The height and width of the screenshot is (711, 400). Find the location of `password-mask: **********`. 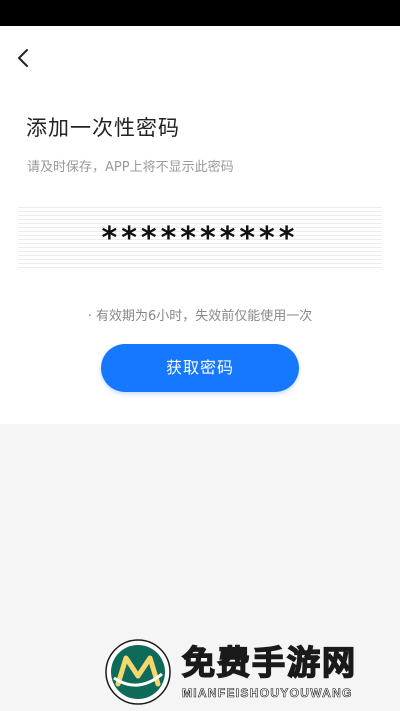

password-mask: ********** is located at coordinates (200, 238).